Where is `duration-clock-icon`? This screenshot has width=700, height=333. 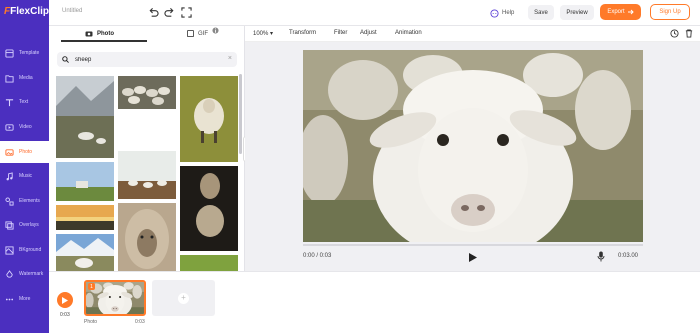
duration-clock-icon is located at coordinates (674, 33).